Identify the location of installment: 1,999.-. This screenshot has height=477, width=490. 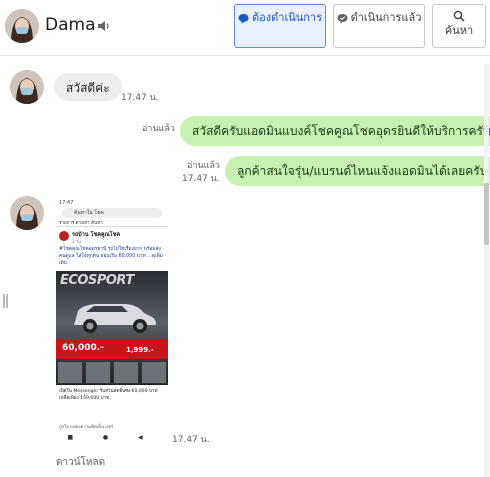
(140, 350).